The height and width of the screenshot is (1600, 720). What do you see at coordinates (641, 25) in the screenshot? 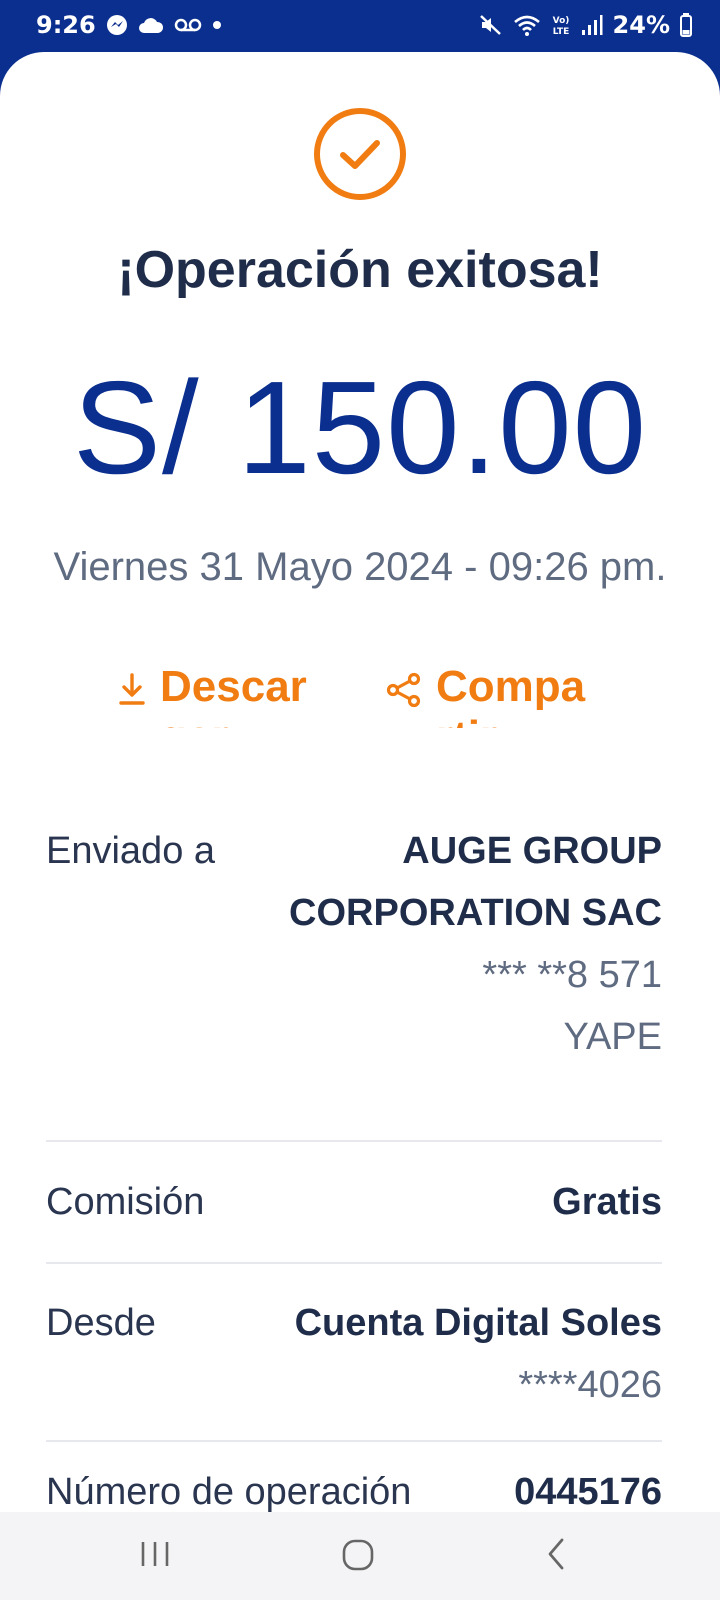
I see `battery-percent: 24%` at bounding box center [641, 25].